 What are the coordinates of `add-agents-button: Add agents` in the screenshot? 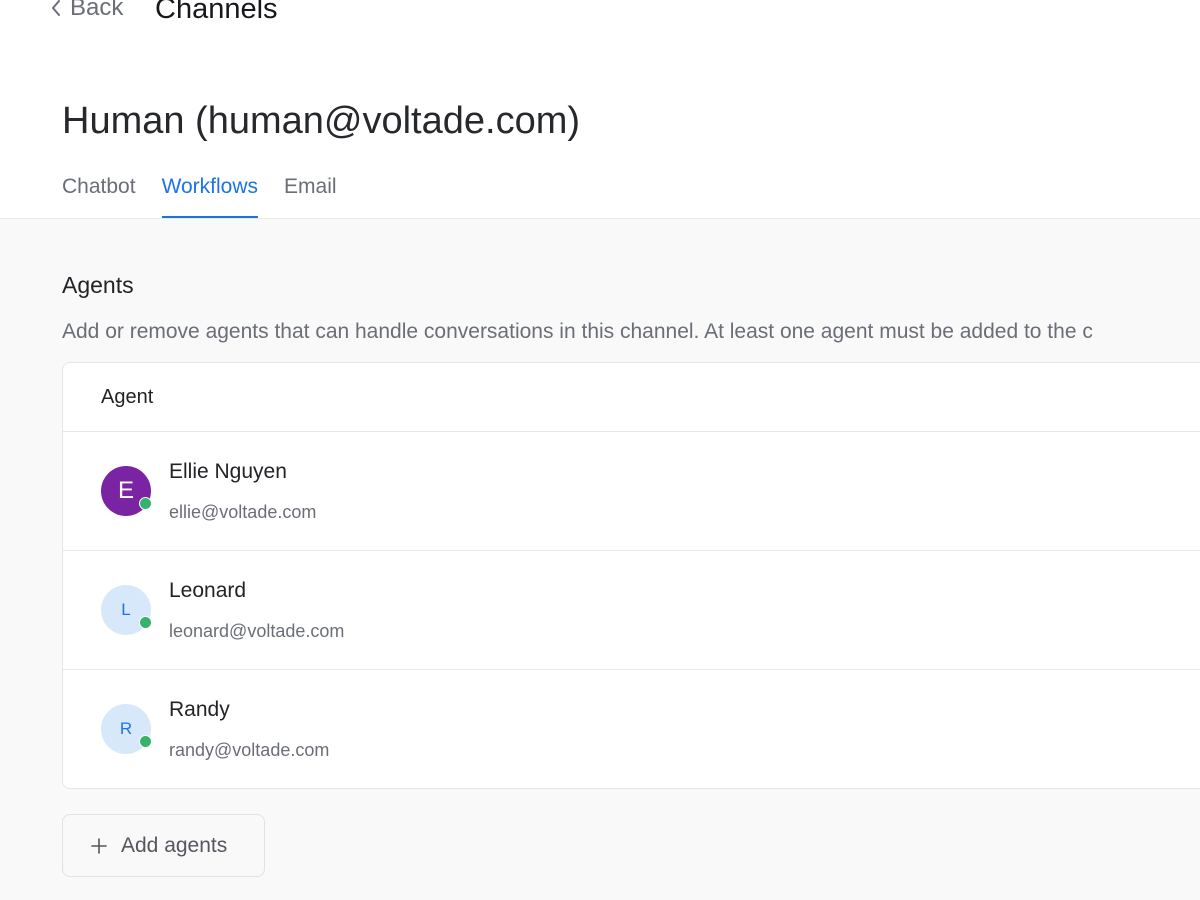 It's located at (163, 845).